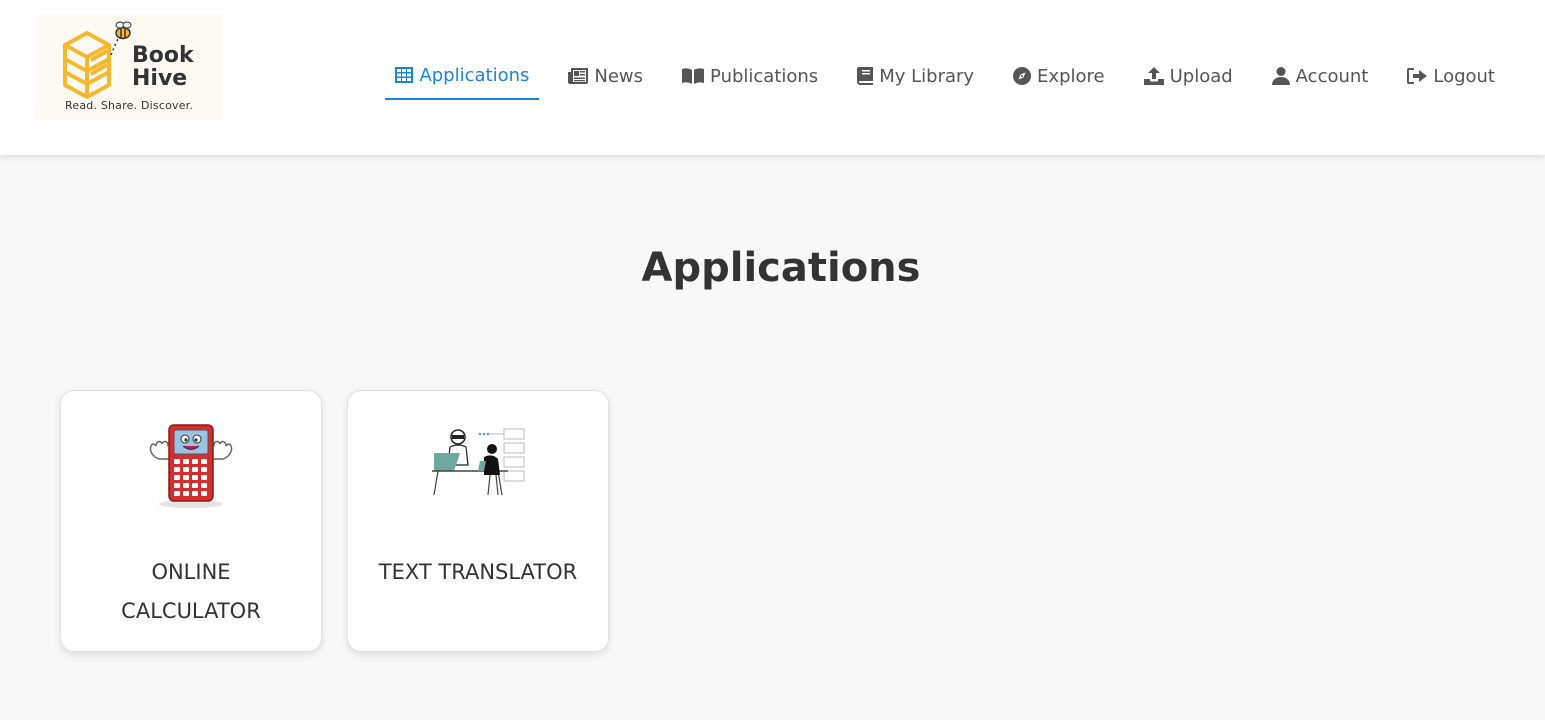 This screenshot has width=1545, height=720. Describe the element at coordinates (191, 466) in the screenshot. I see `calculator-mascot-icon` at that location.